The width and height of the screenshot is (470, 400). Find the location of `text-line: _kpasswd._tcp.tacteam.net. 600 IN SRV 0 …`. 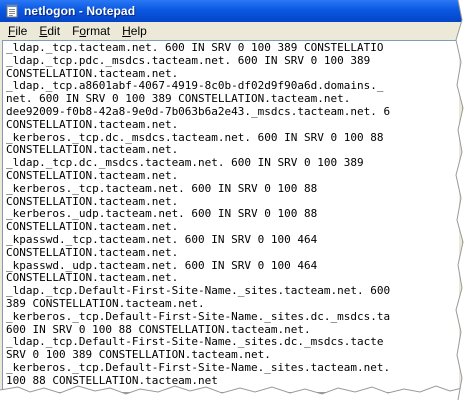

text-line: _kpasswd._tcp.tacteam.net. 600 IN SRV 0 … is located at coordinates (162, 239).